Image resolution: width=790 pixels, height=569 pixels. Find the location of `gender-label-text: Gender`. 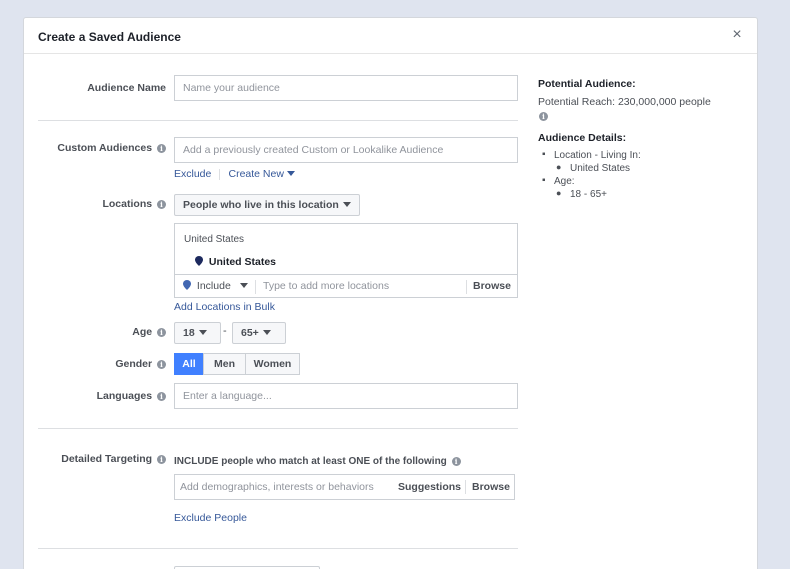

gender-label-text: Gender is located at coordinates (134, 364).